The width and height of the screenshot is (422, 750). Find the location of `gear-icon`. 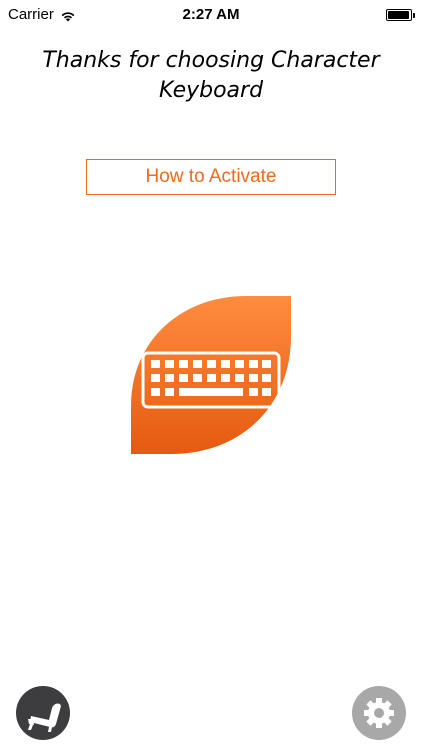

gear-icon is located at coordinates (379, 713).